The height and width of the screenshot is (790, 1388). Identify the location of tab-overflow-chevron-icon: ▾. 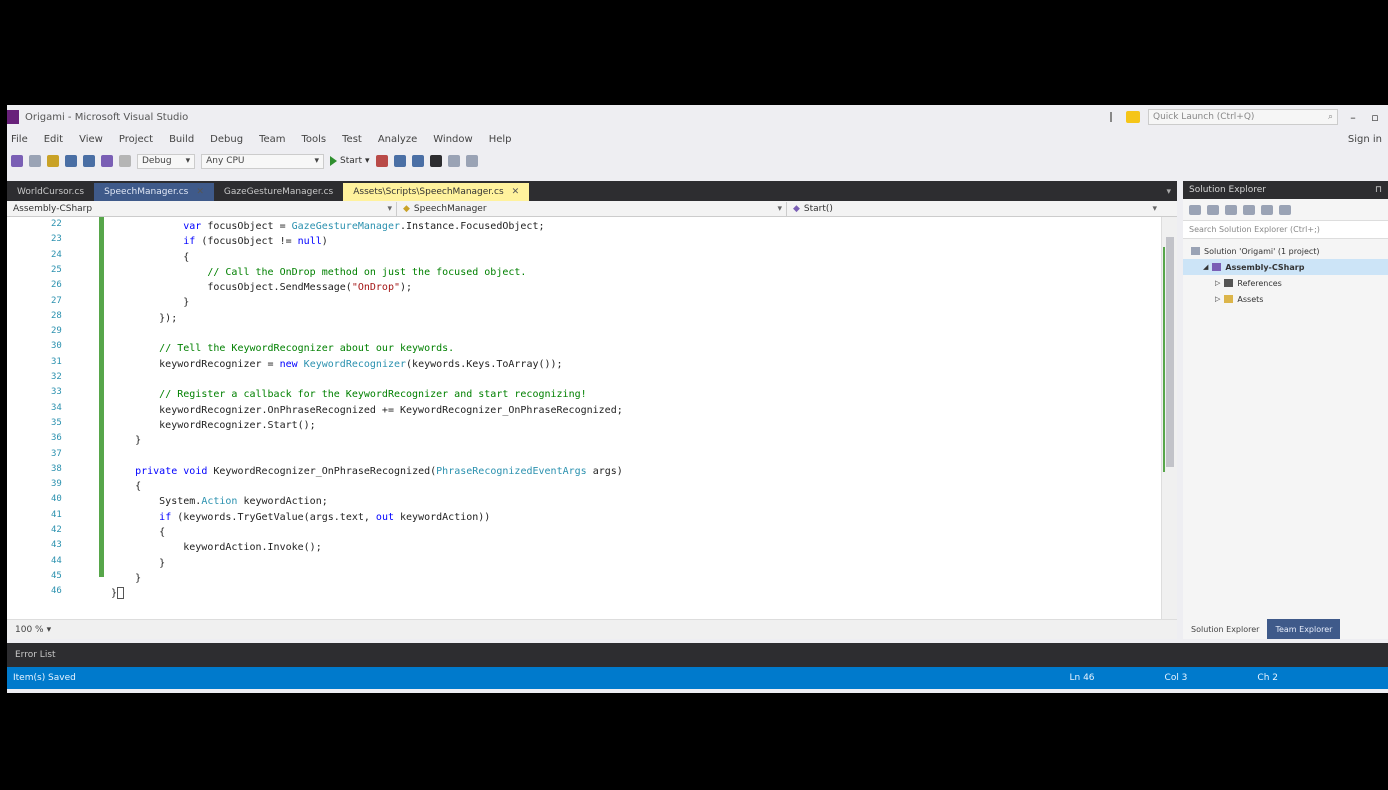
(1171, 192).